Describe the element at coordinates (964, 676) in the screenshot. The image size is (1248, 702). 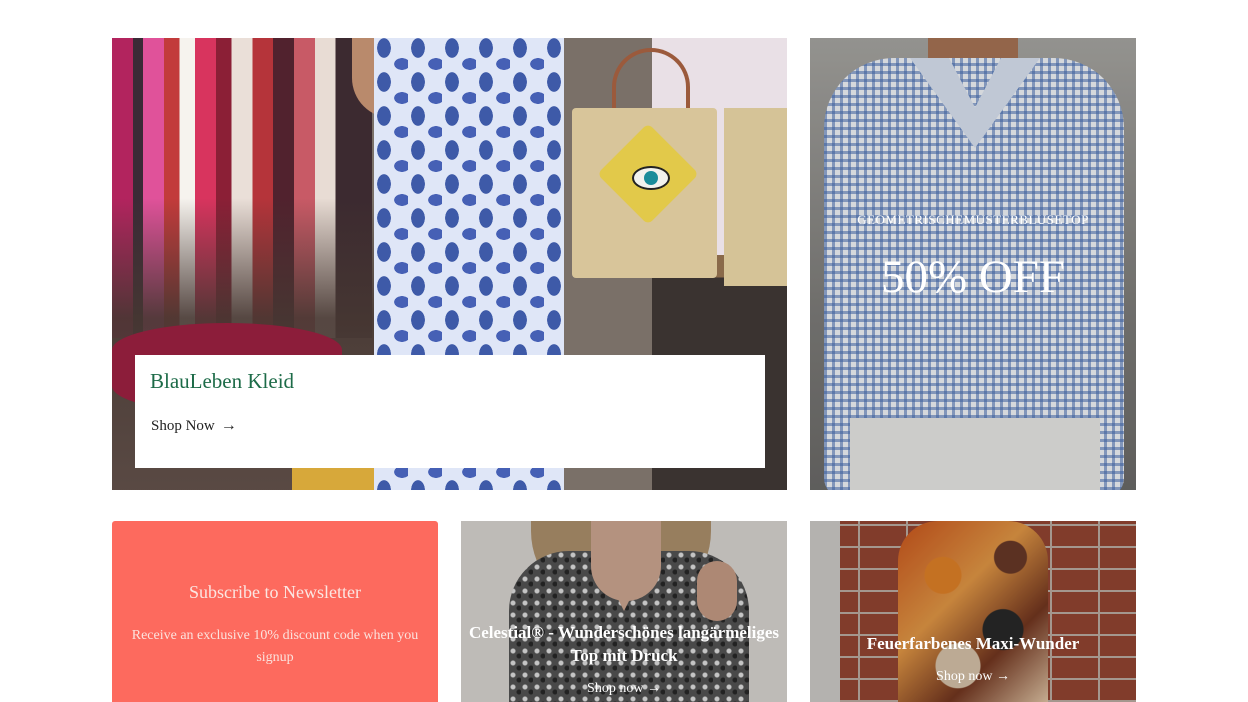
I see `maxi-shop-now-label: Shop now` at that location.